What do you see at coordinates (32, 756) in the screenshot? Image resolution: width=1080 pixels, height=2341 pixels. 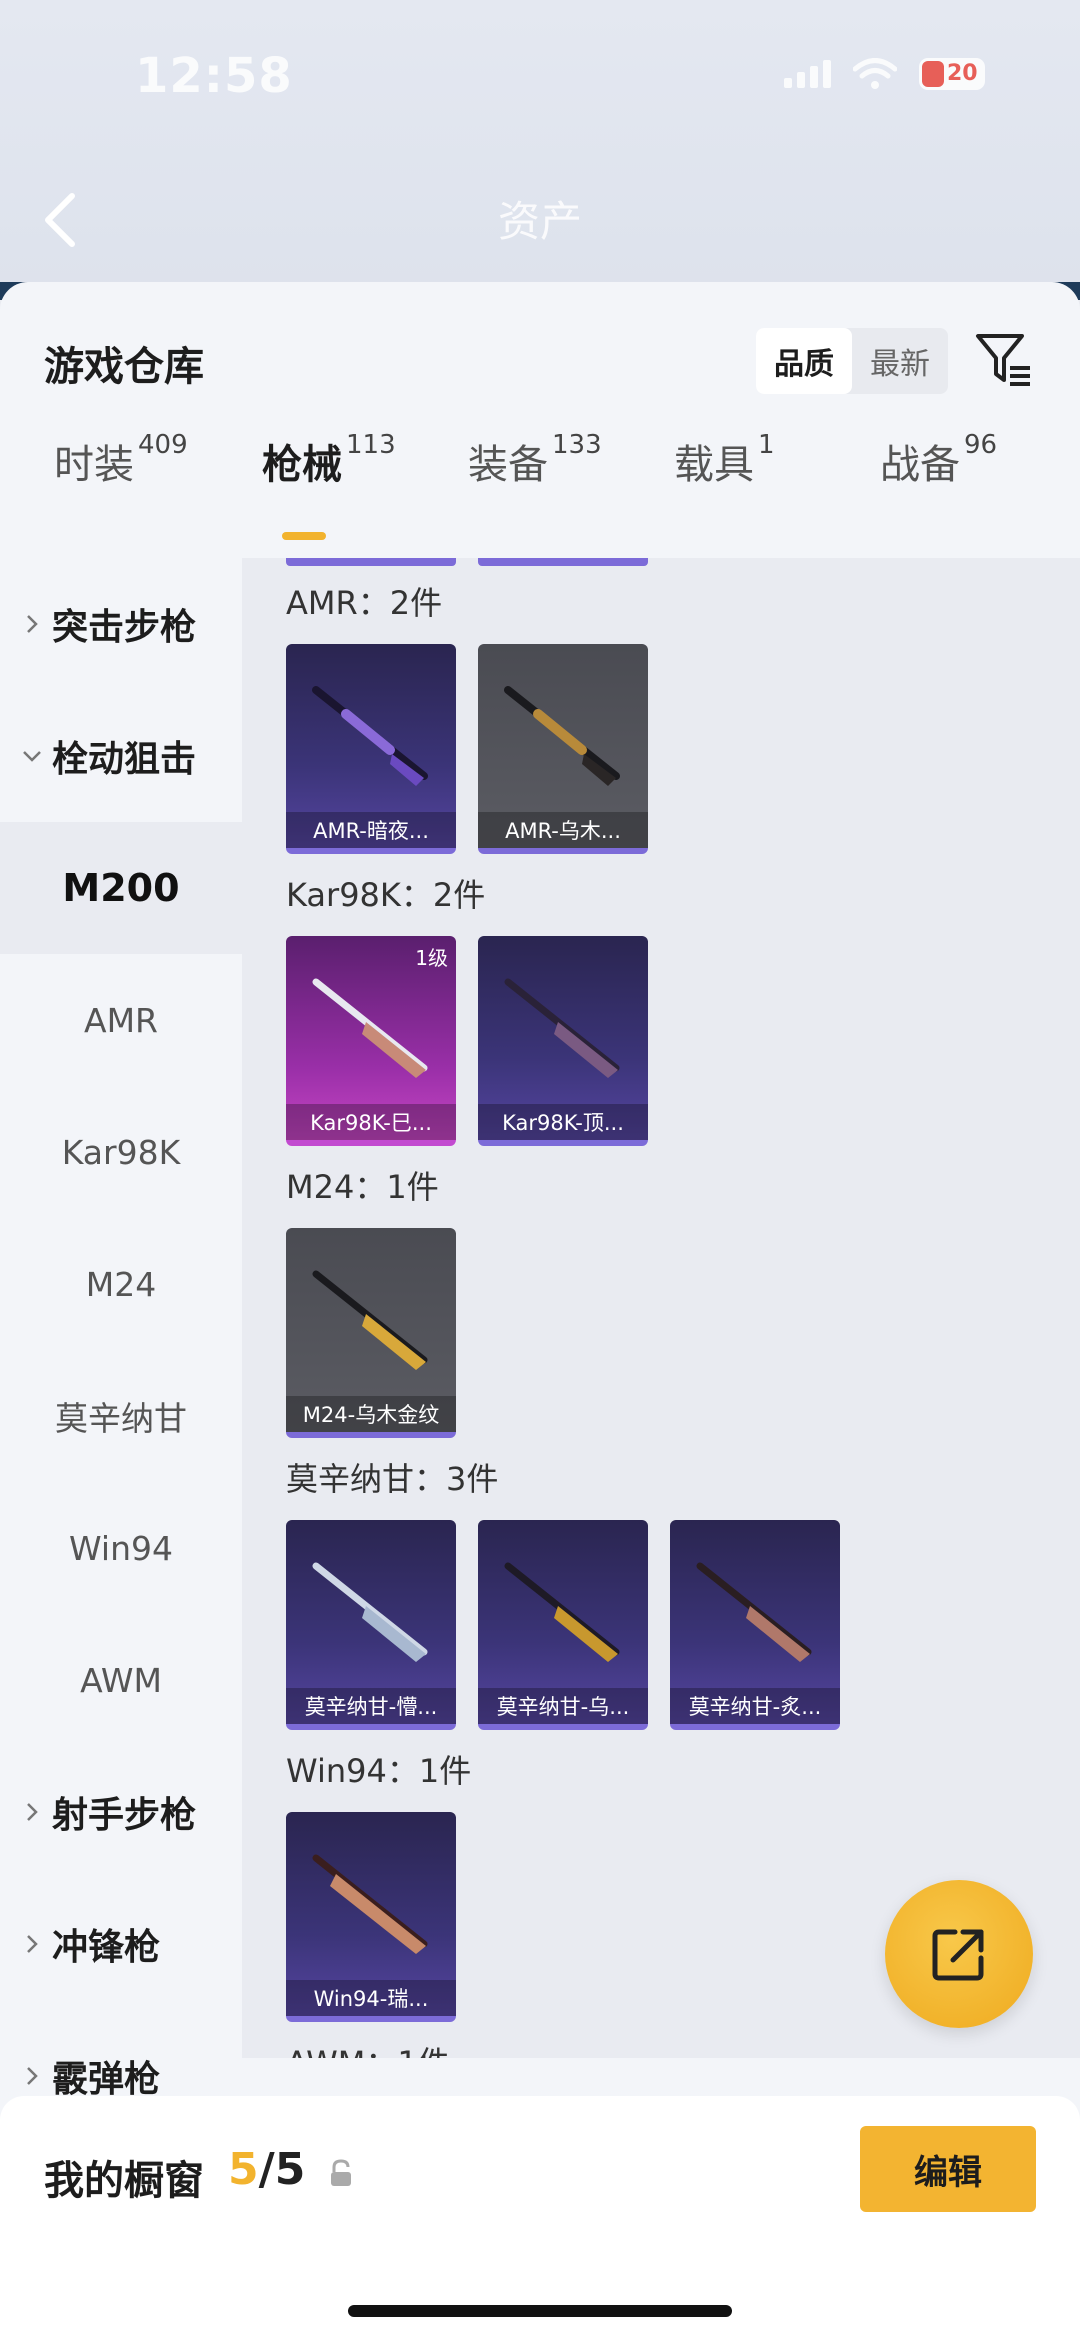 I see `chevron-down-icon` at bounding box center [32, 756].